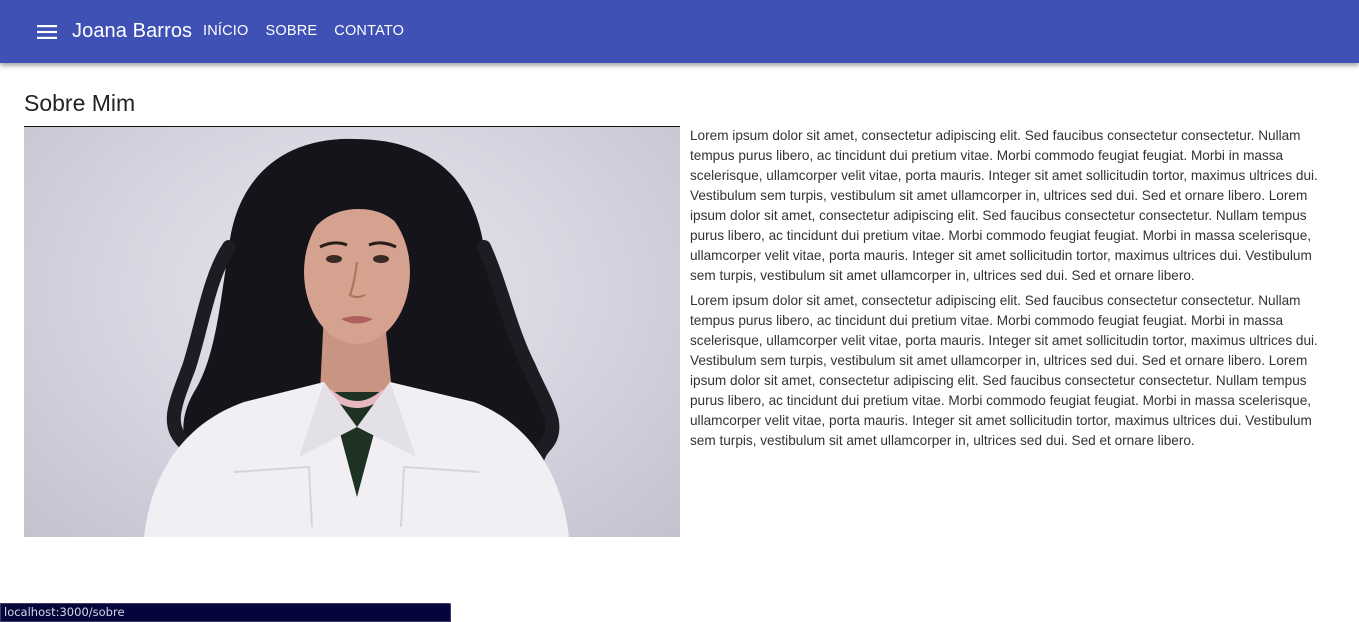 The width and height of the screenshot is (1359, 622). What do you see at coordinates (292, 31) in the screenshot?
I see `nav-link-sobre: SOBRE` at bounding box center [292, 31].